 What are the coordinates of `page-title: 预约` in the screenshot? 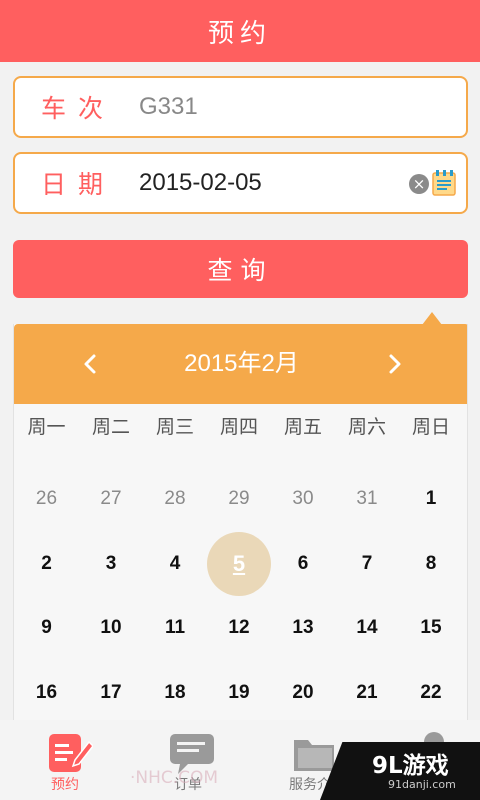 It's located at (239, 33).